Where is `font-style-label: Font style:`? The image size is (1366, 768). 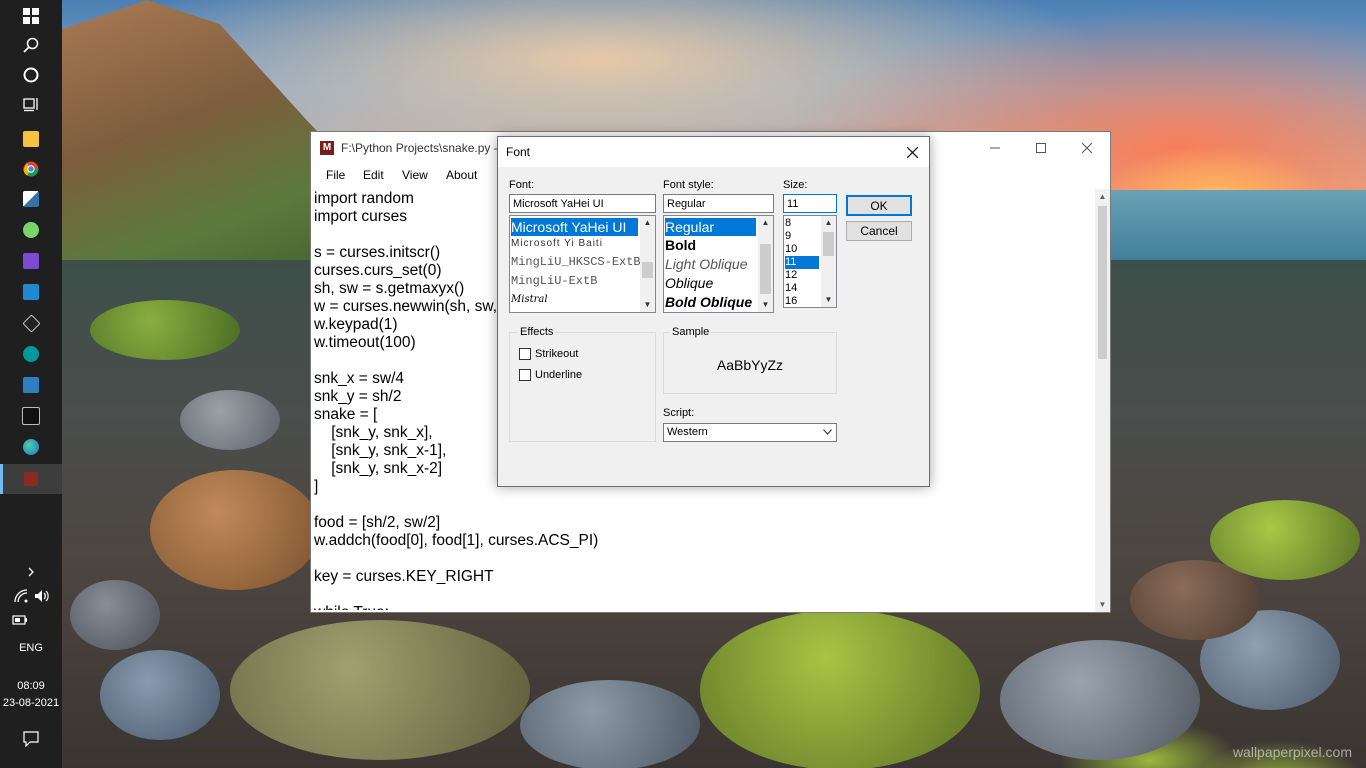
font-style-label: Font style: is located at coordinates (688, 185).